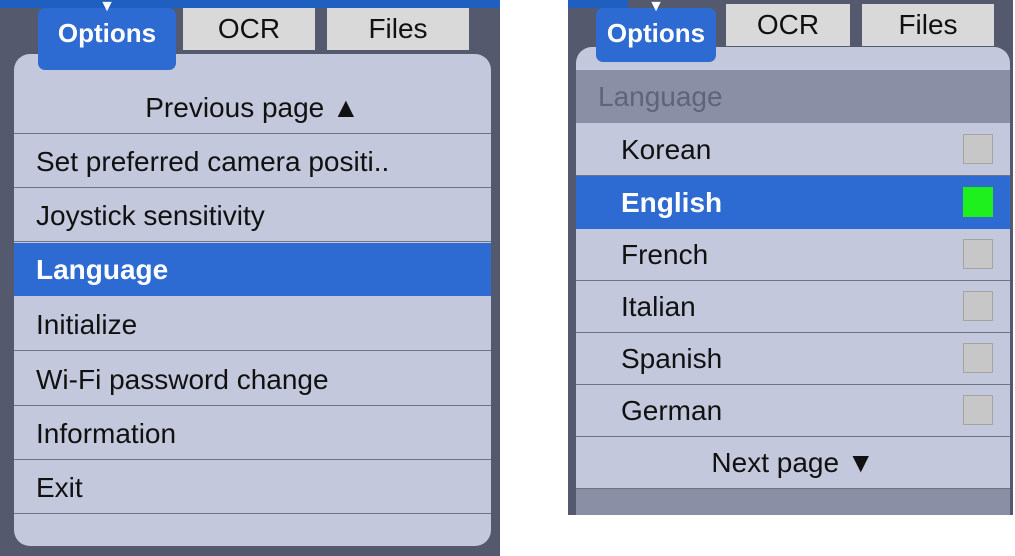  I want to click on menu-item-label: Previous page ▲, so click(252, 107).